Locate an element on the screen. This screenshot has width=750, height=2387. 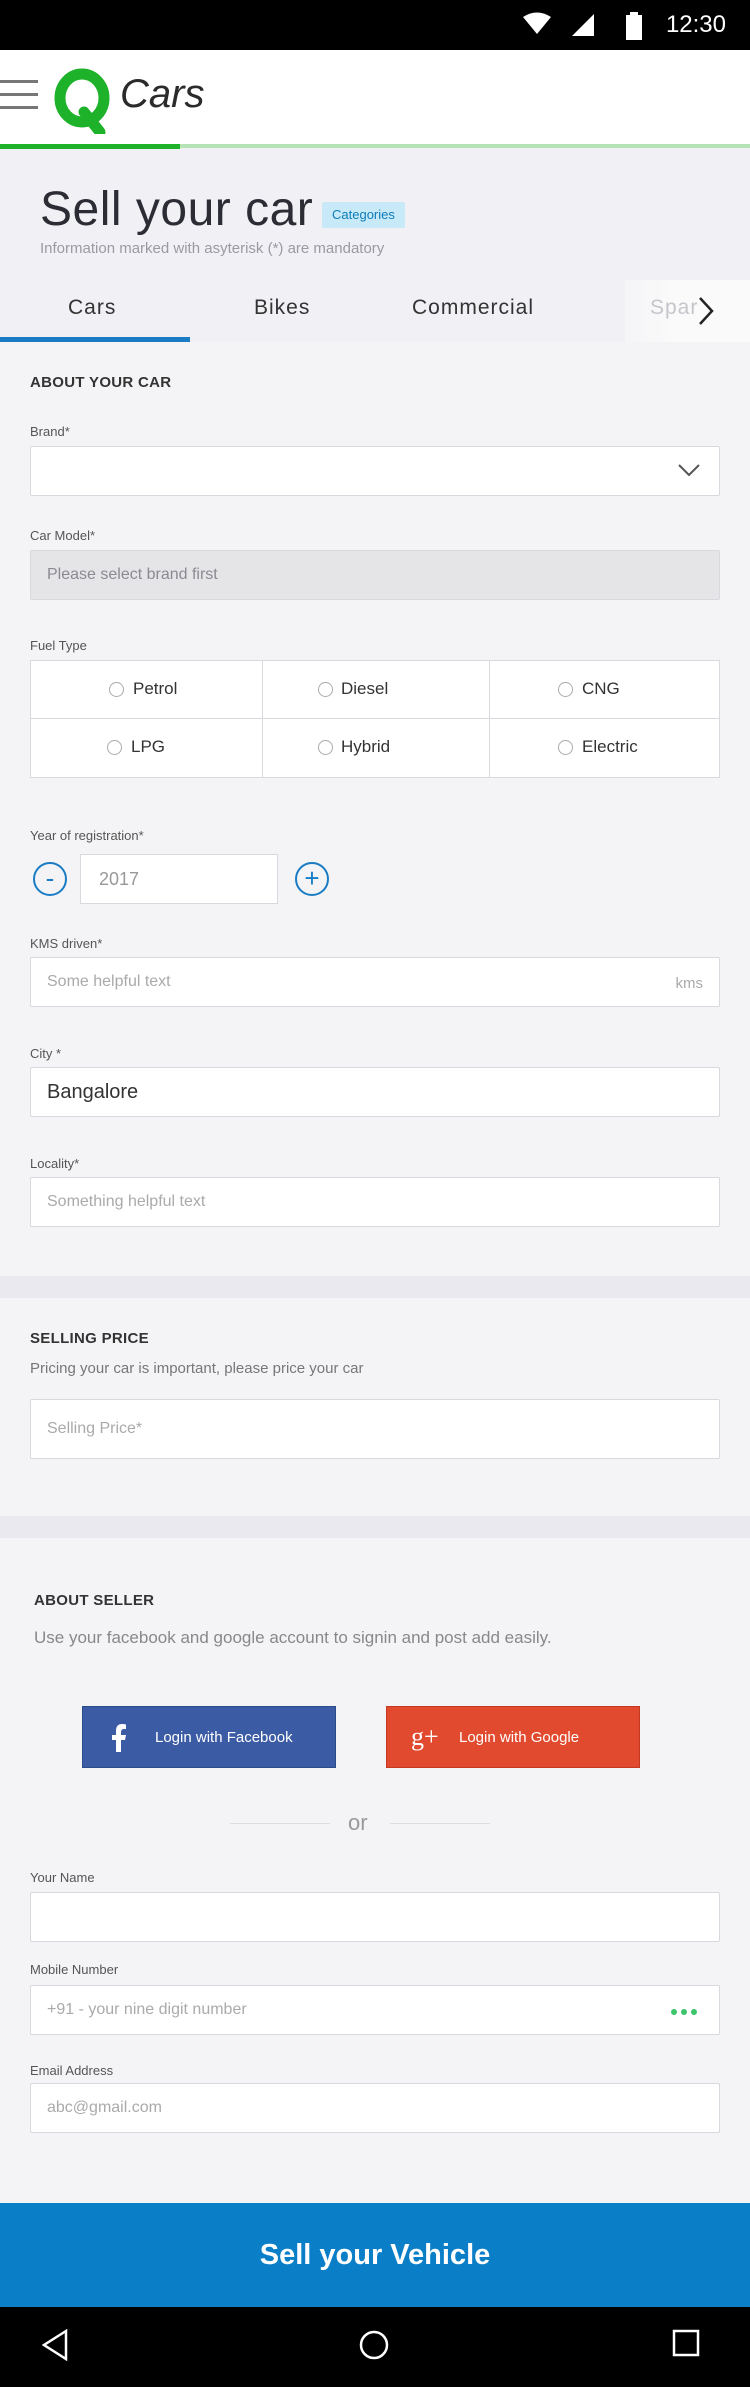
sell-vehicle-button: Sell your Vehicle is located at coordinates (375, 2255).